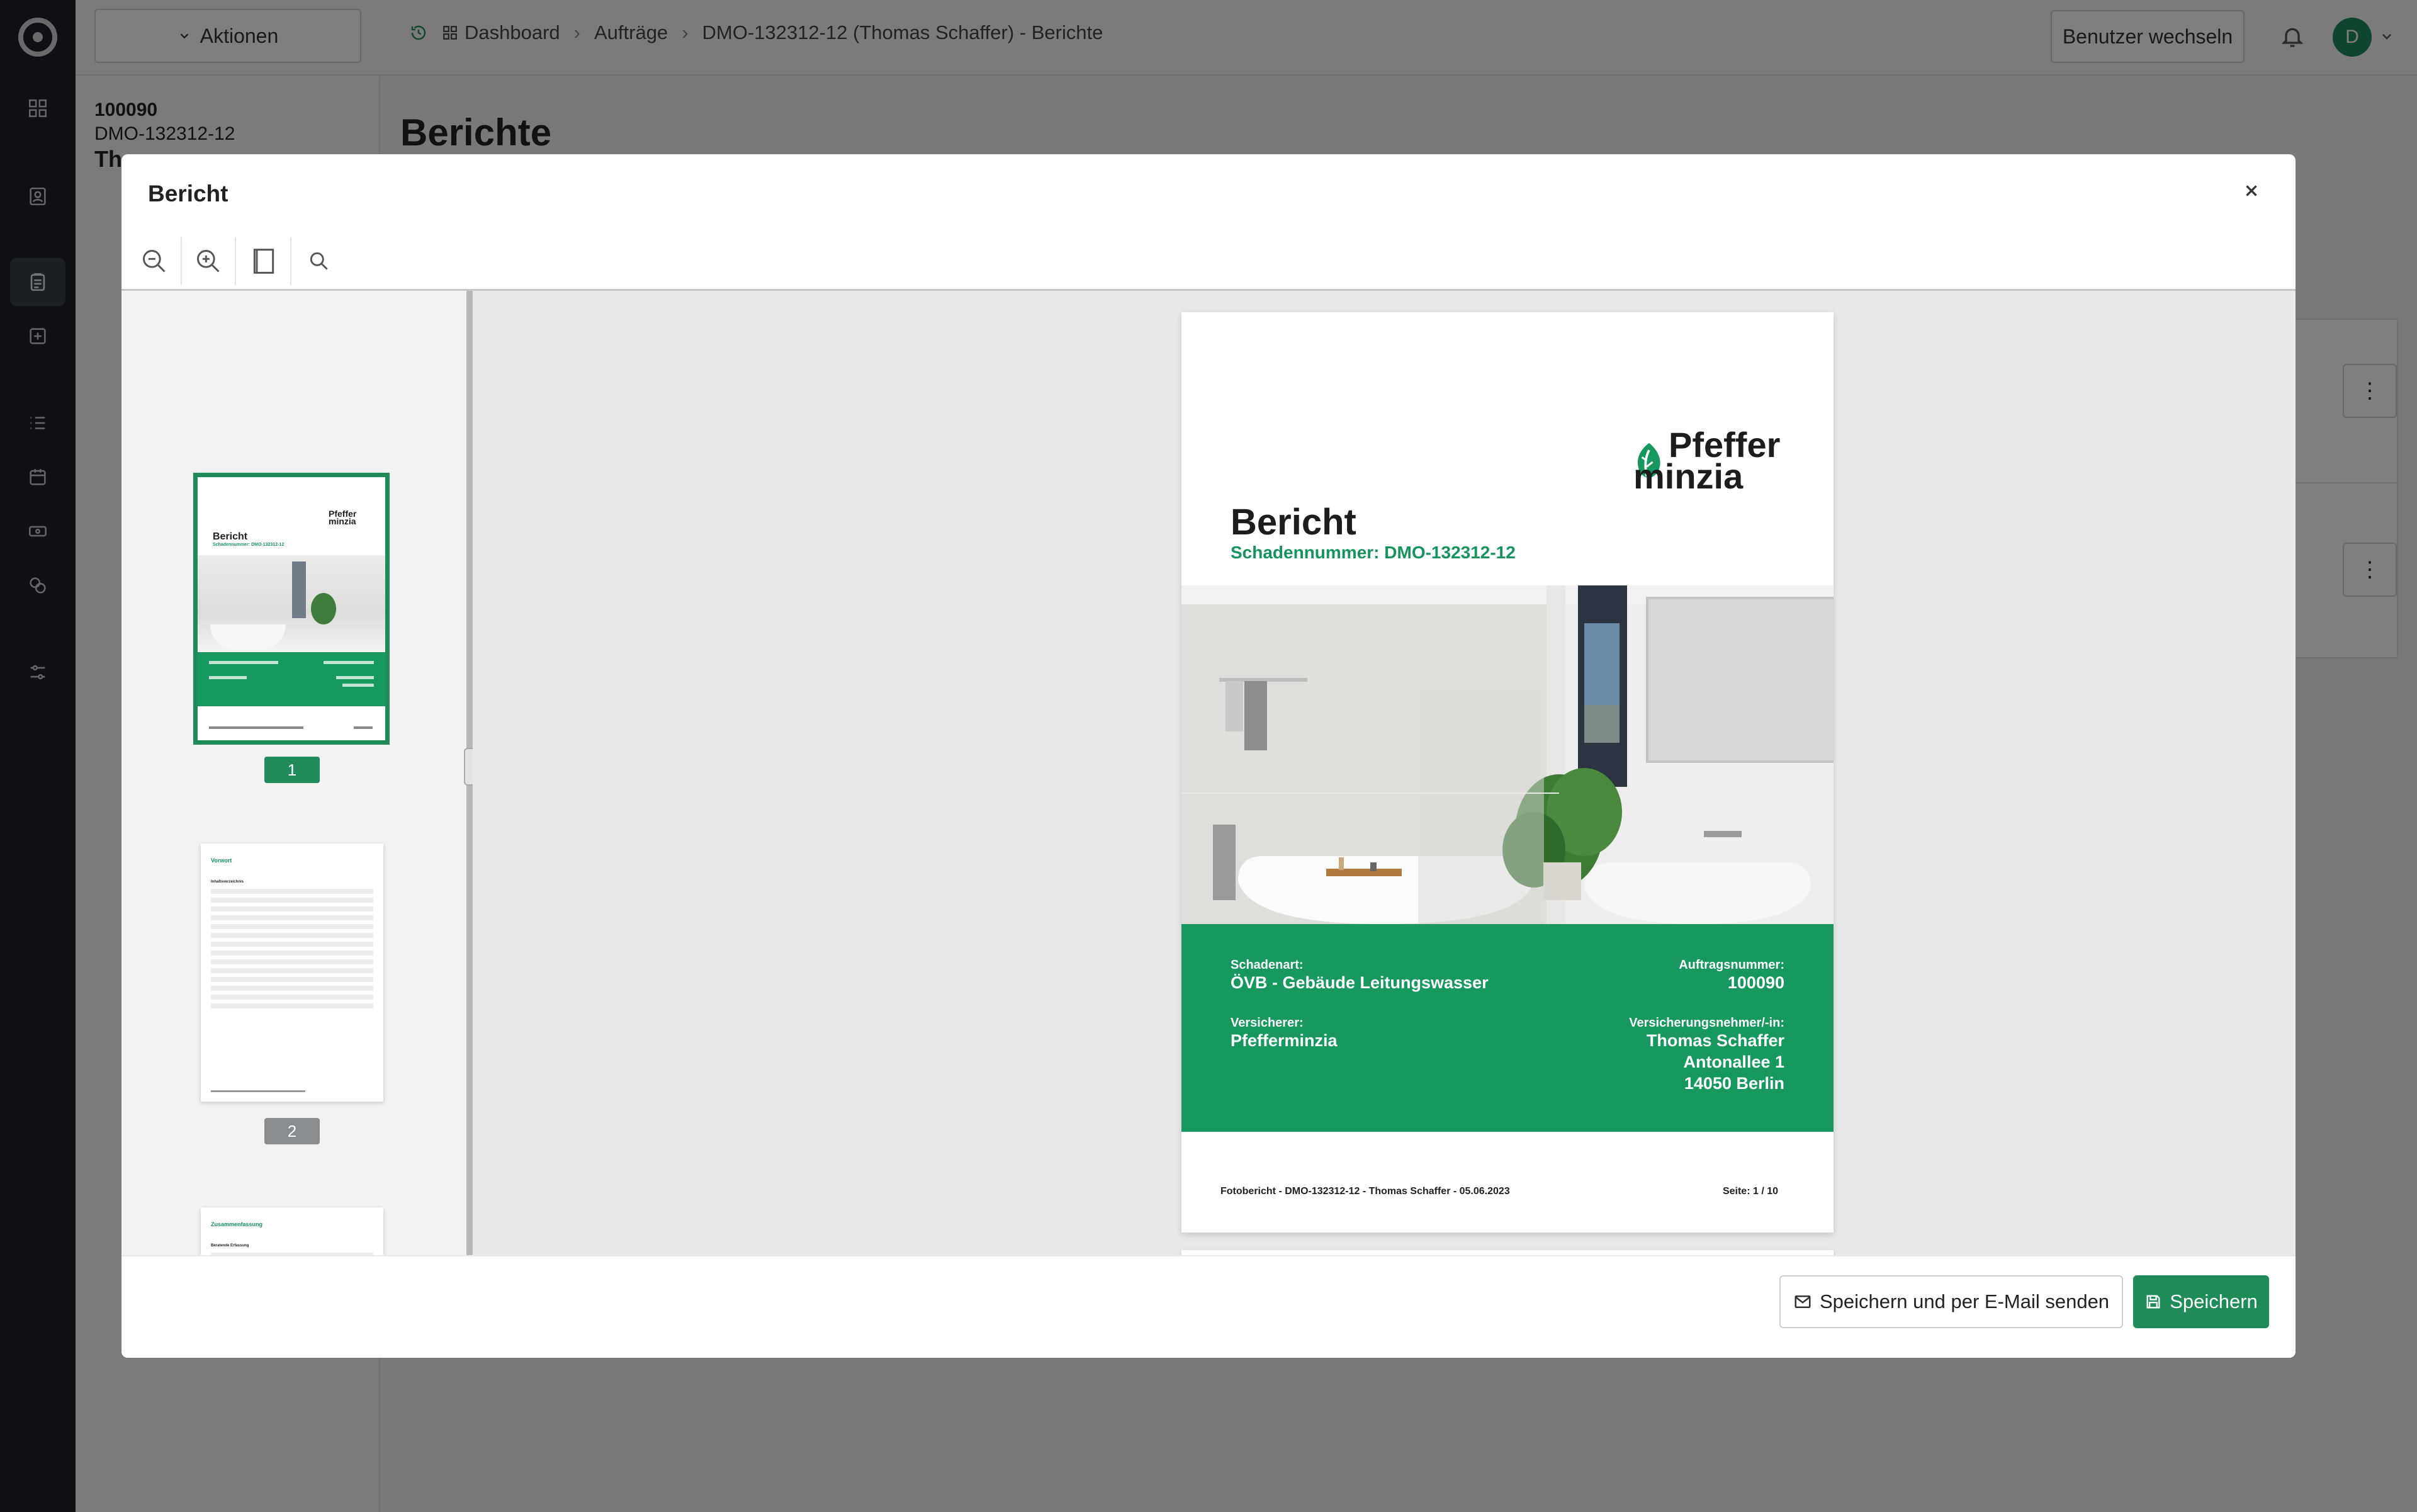  What do you see at coordinates (1715, 1040) in the screenshot?
I see `policyholder-name: Thomas Schaffer` at bounding box center [1715, 1040].